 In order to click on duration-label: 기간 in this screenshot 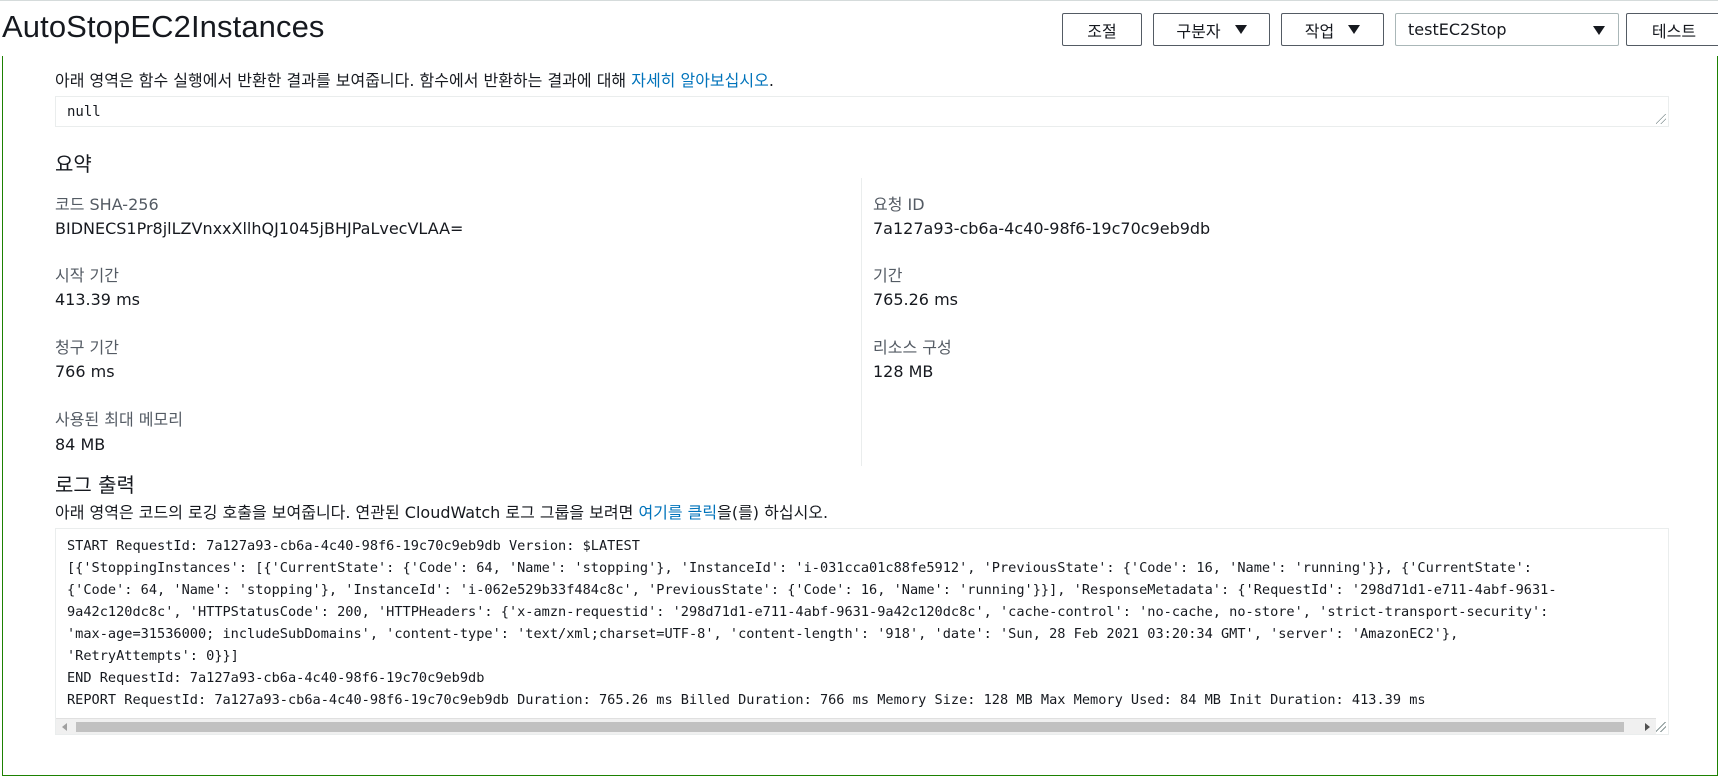, I will do `click(888, 275)`.